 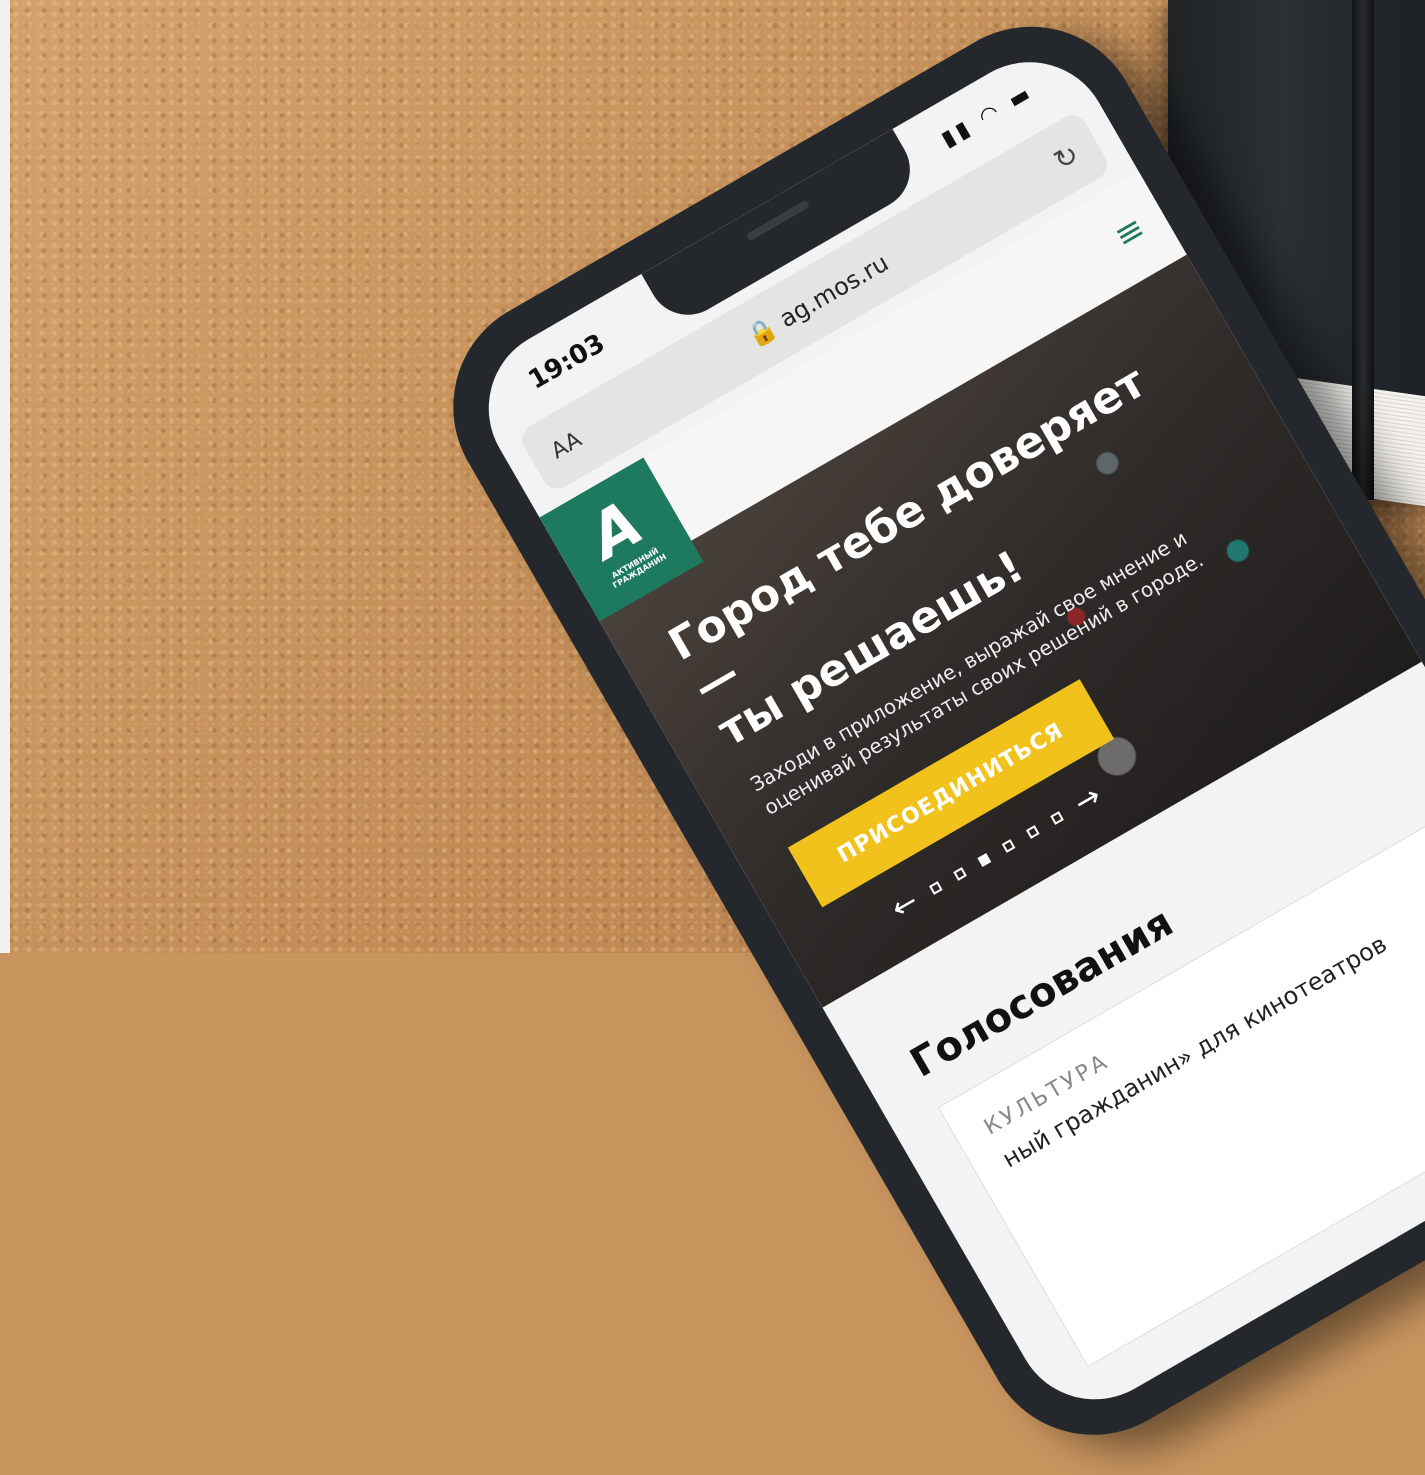 What do you see at coordinates (5, 476) in the screenshot?
I see `page-edge` at bounding box center [5, 476].